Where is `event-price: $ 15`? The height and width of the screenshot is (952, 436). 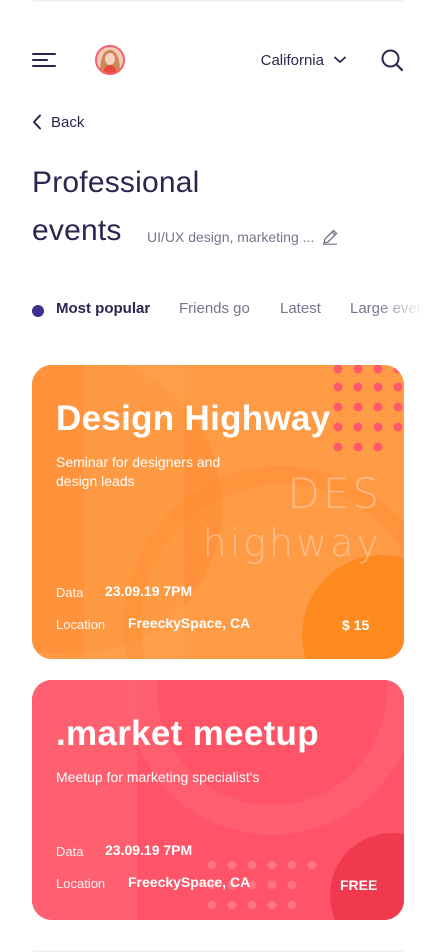 event-price: $ 15 is located at coordinates (356, 625).